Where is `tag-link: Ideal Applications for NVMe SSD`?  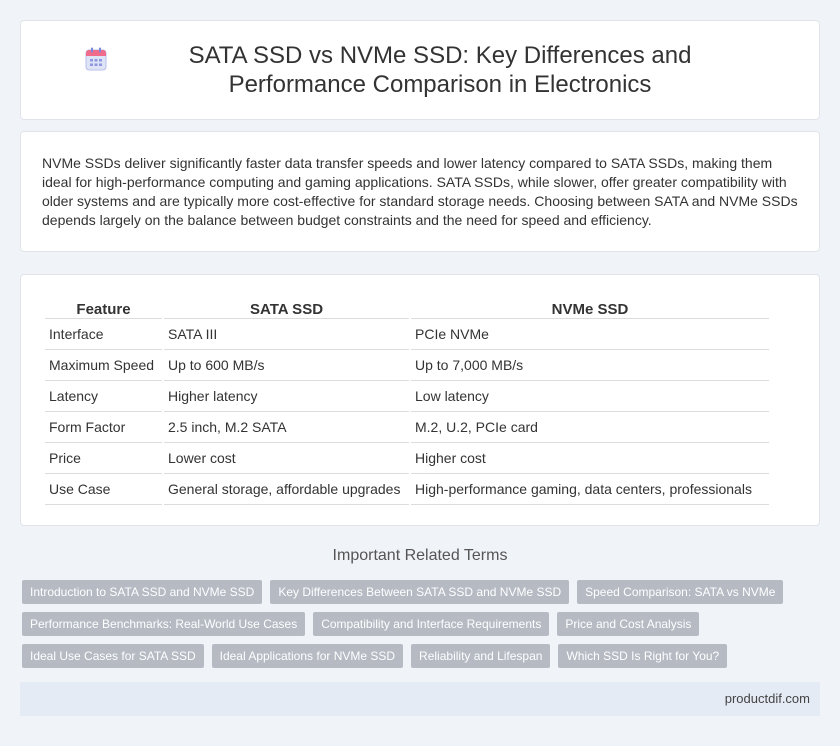 tag-link: Ideal Applications for NVMe SSD is located at coordinates (307, 656).